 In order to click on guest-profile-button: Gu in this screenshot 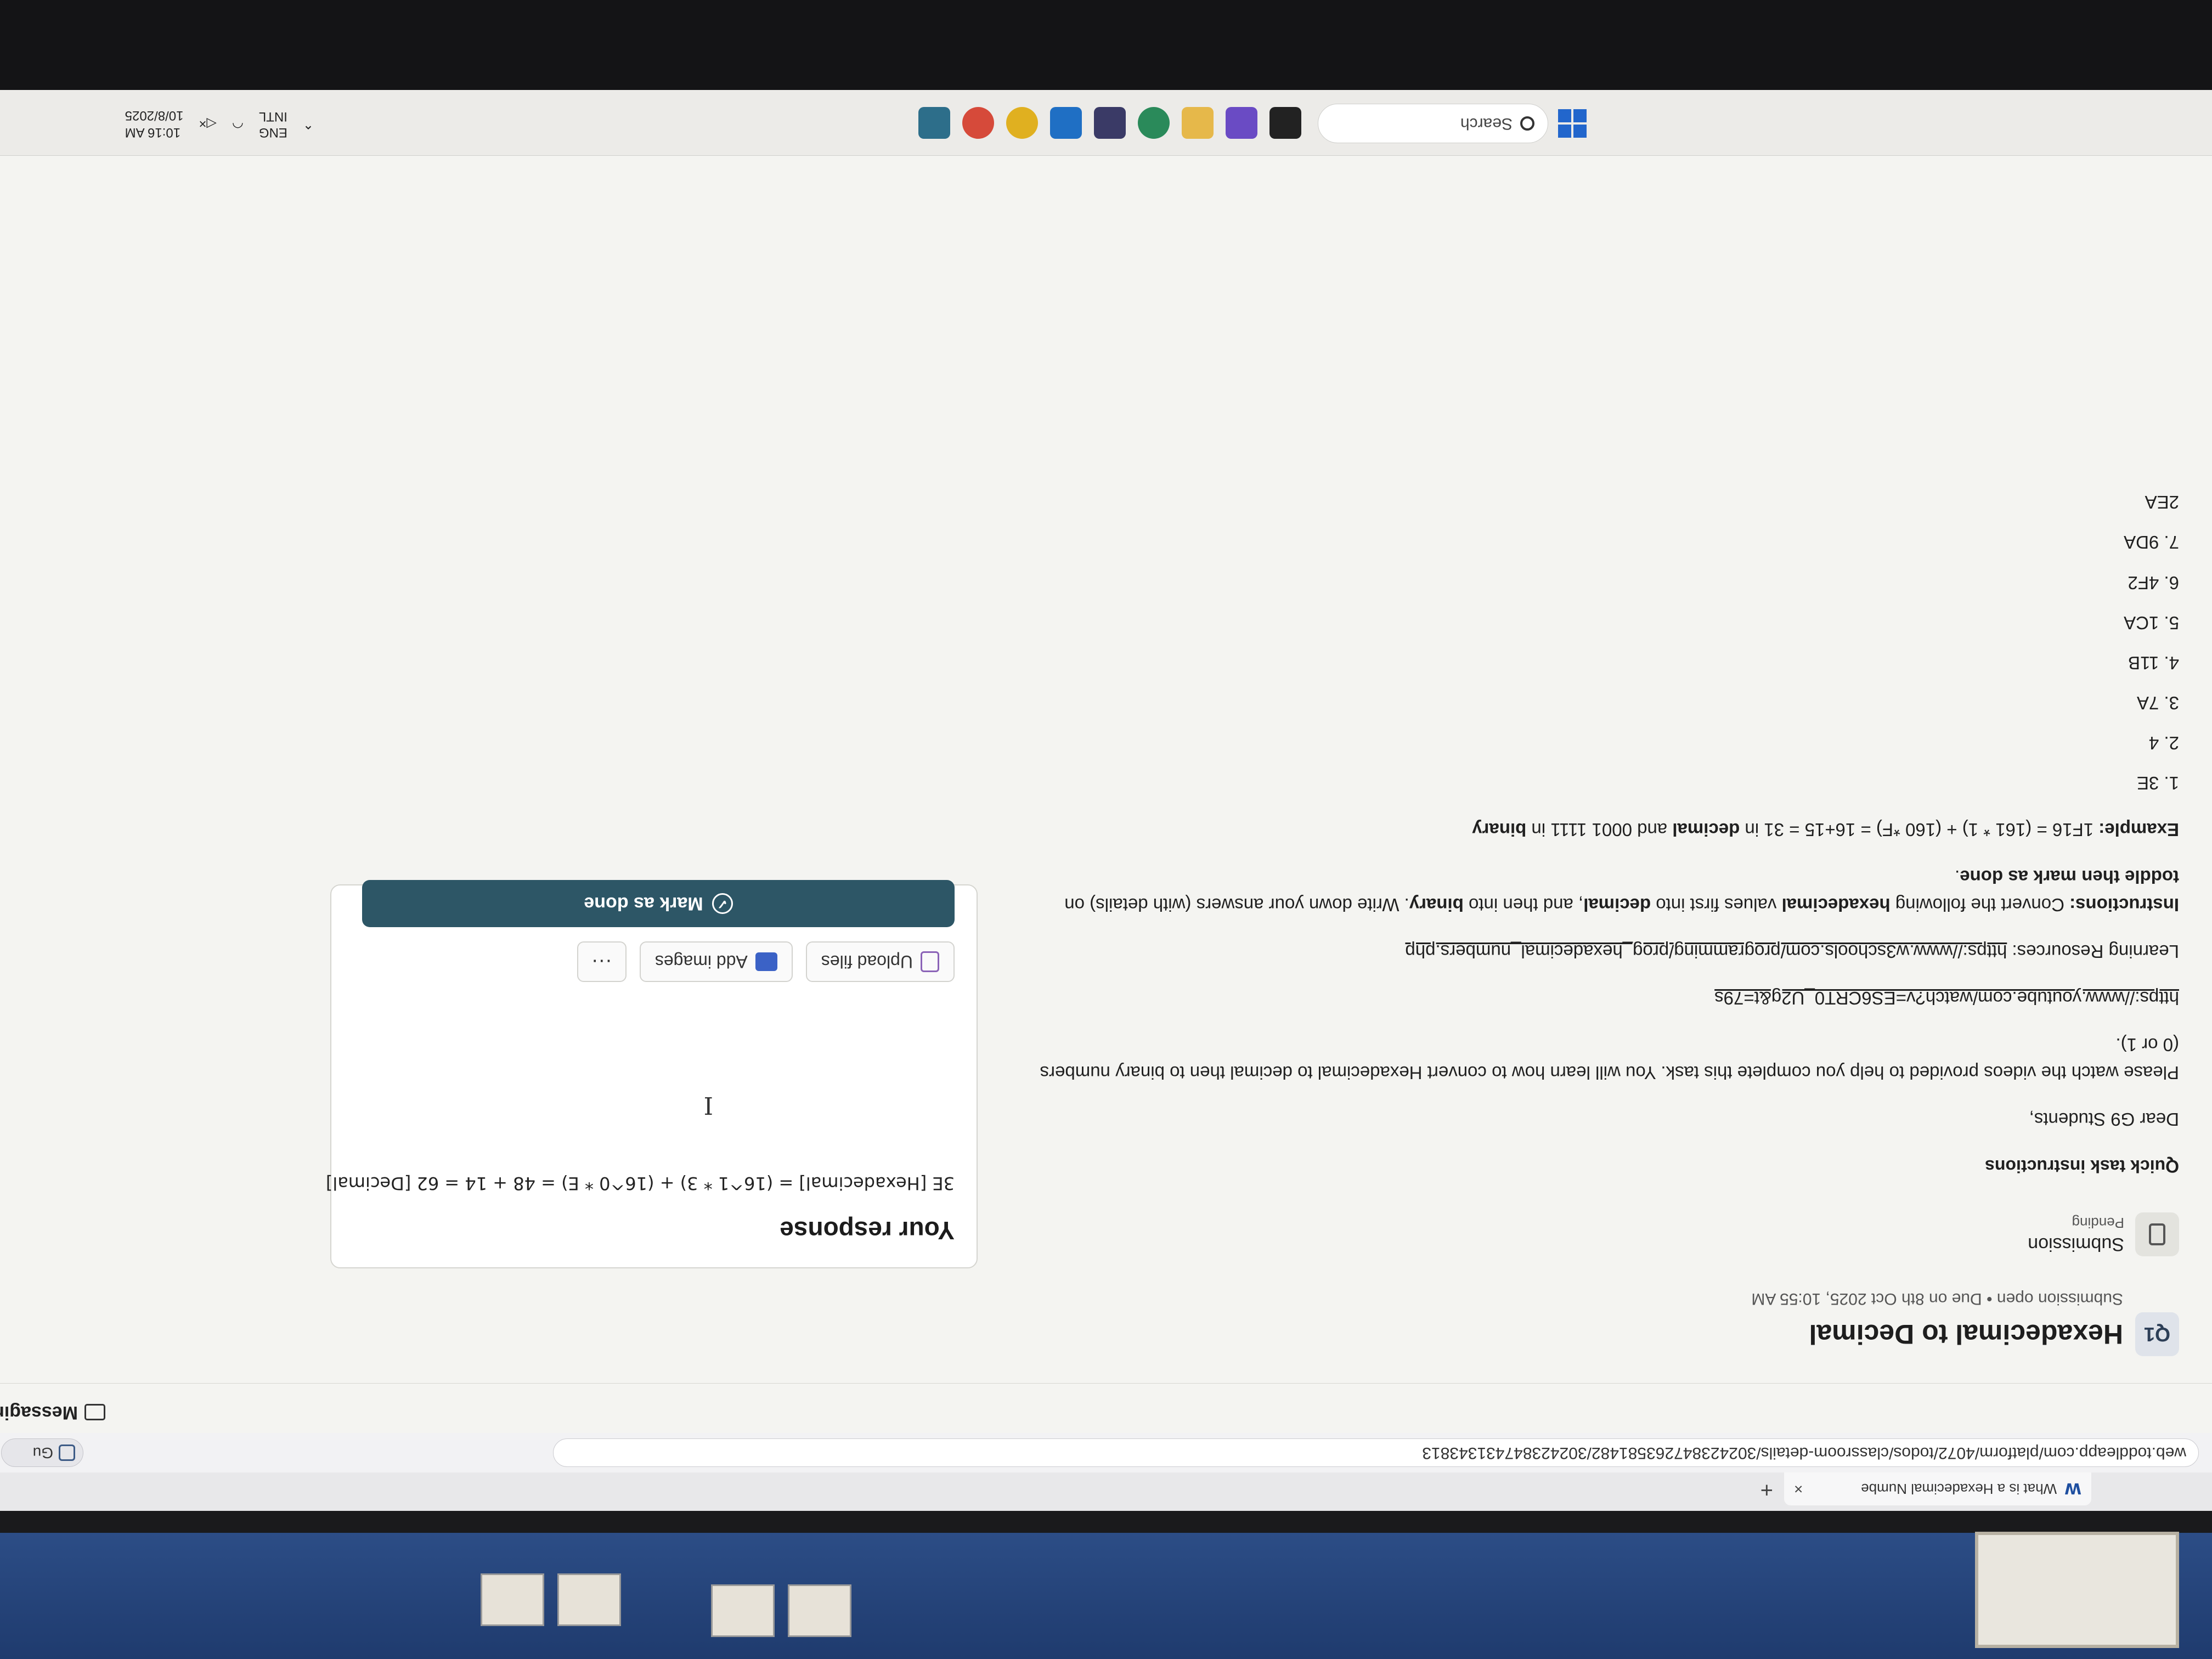, I will do `click(42, 1452)`.